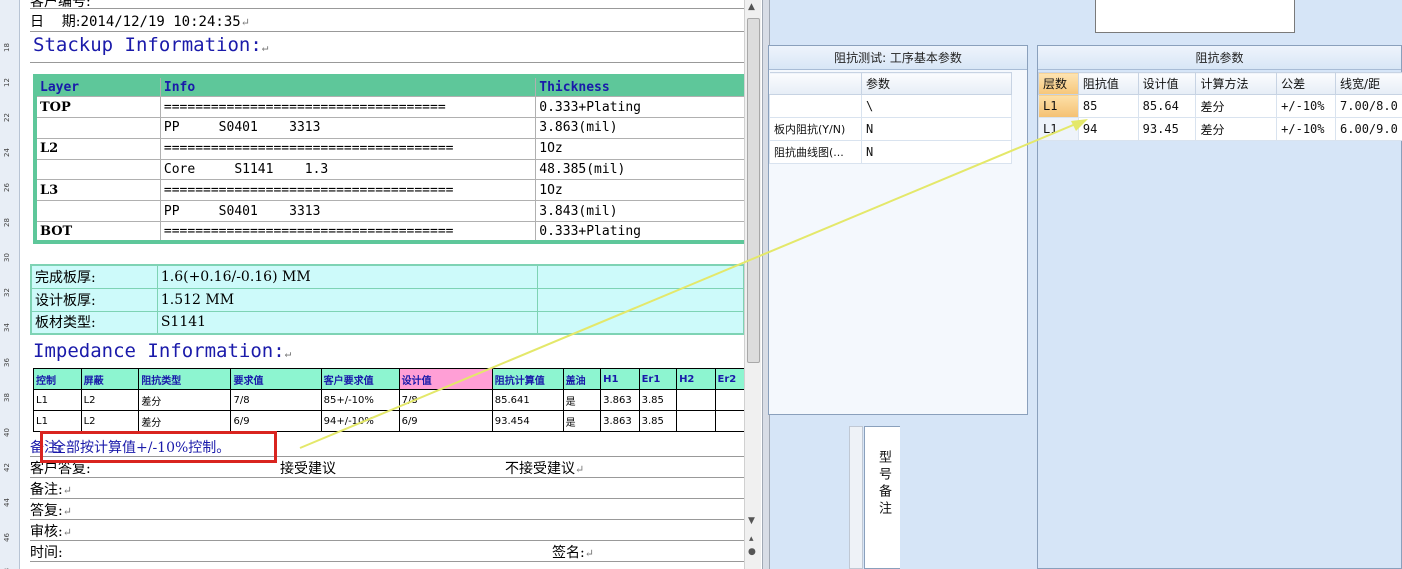 This screenshot has width=1402, height=569. I want to click on stackup-header-thickness: Thickness, so click(640, 87).